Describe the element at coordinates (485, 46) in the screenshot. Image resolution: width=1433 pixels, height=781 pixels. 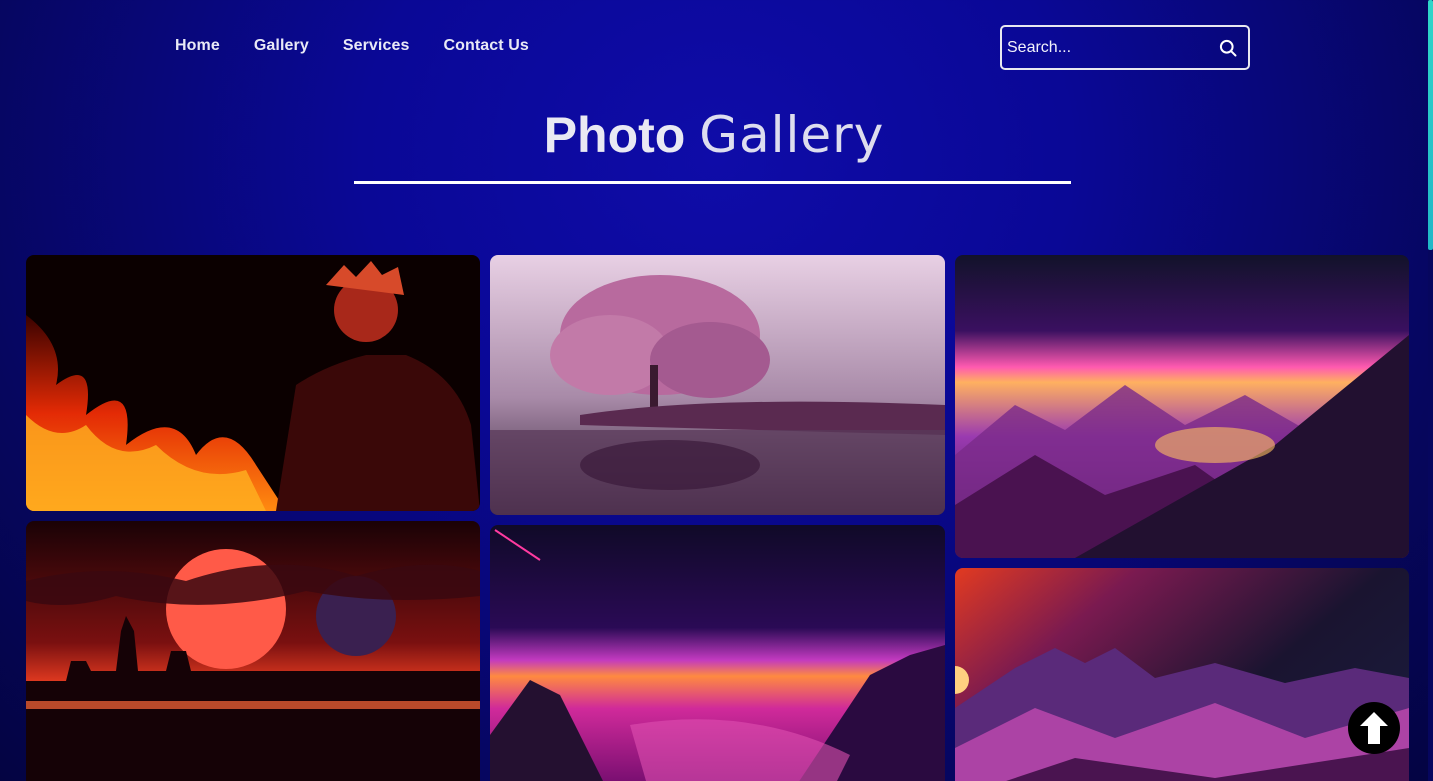
I see `nav-link-contact-us: Contact Us` at that location.